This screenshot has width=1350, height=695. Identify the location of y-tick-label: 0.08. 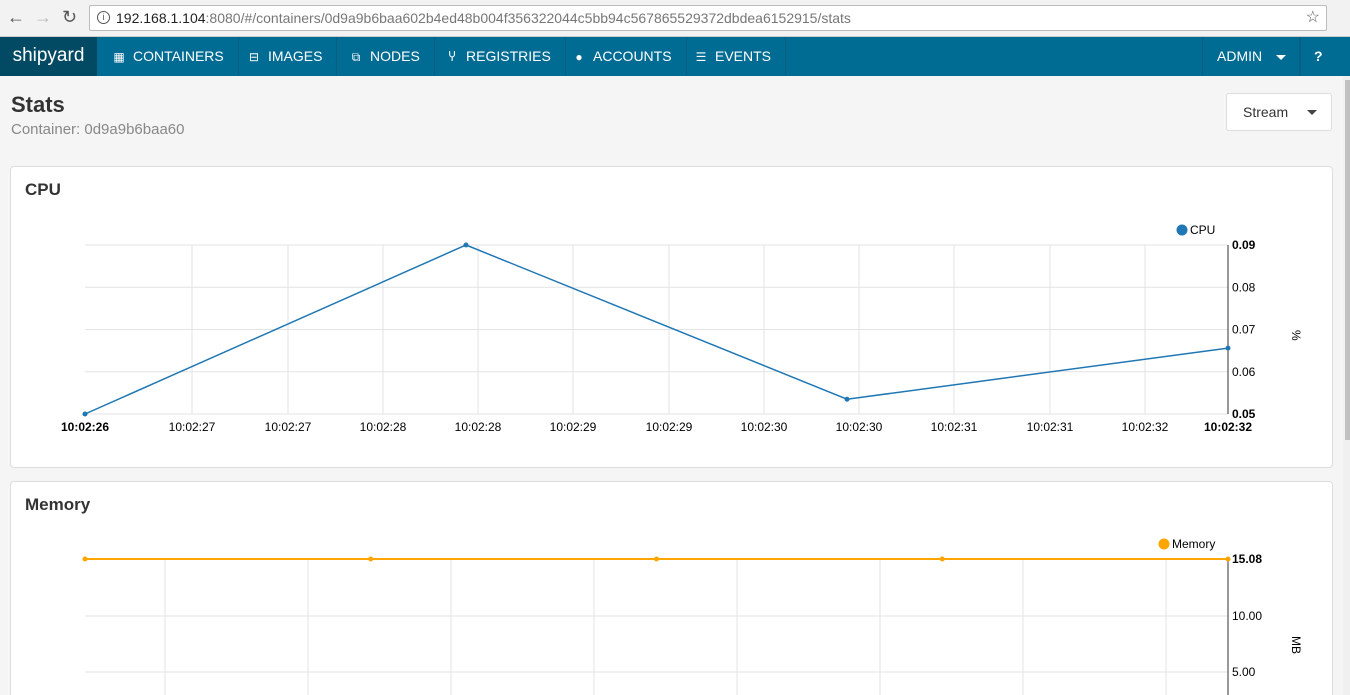
(1244, 287).